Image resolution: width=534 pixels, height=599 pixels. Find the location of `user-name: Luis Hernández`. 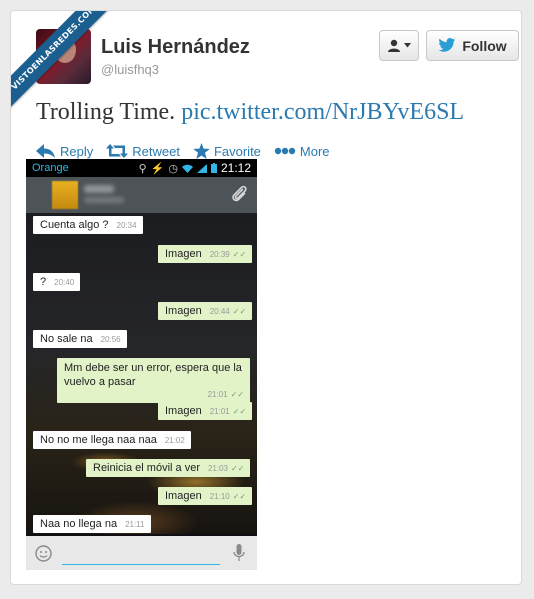

user-name: Luis Hernández is located at coordinates (175, 47).